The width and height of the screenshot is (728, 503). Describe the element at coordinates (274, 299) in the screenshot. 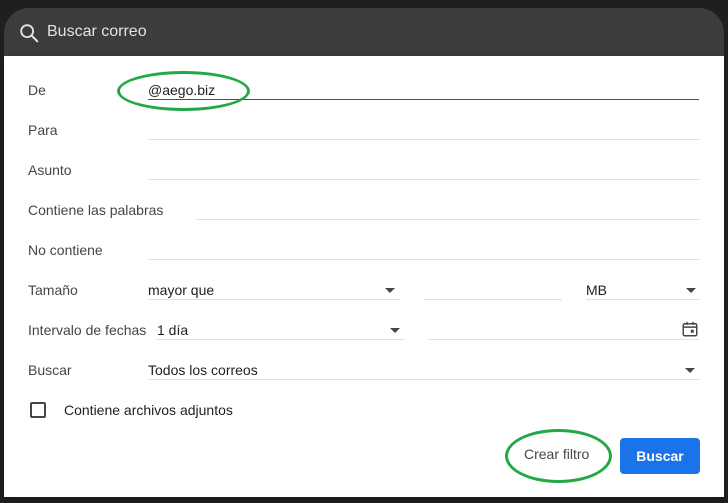

I see `size-operator-underline` at that location.